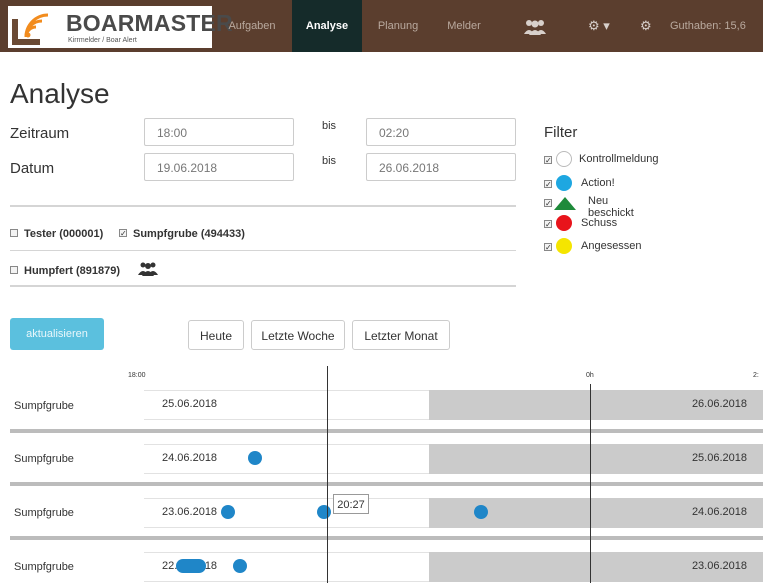 This screenshot has width=763, height=583. Describe the element at coordinates (598, 183) in the screenshot. I see `filter-label: Action!` at that location.